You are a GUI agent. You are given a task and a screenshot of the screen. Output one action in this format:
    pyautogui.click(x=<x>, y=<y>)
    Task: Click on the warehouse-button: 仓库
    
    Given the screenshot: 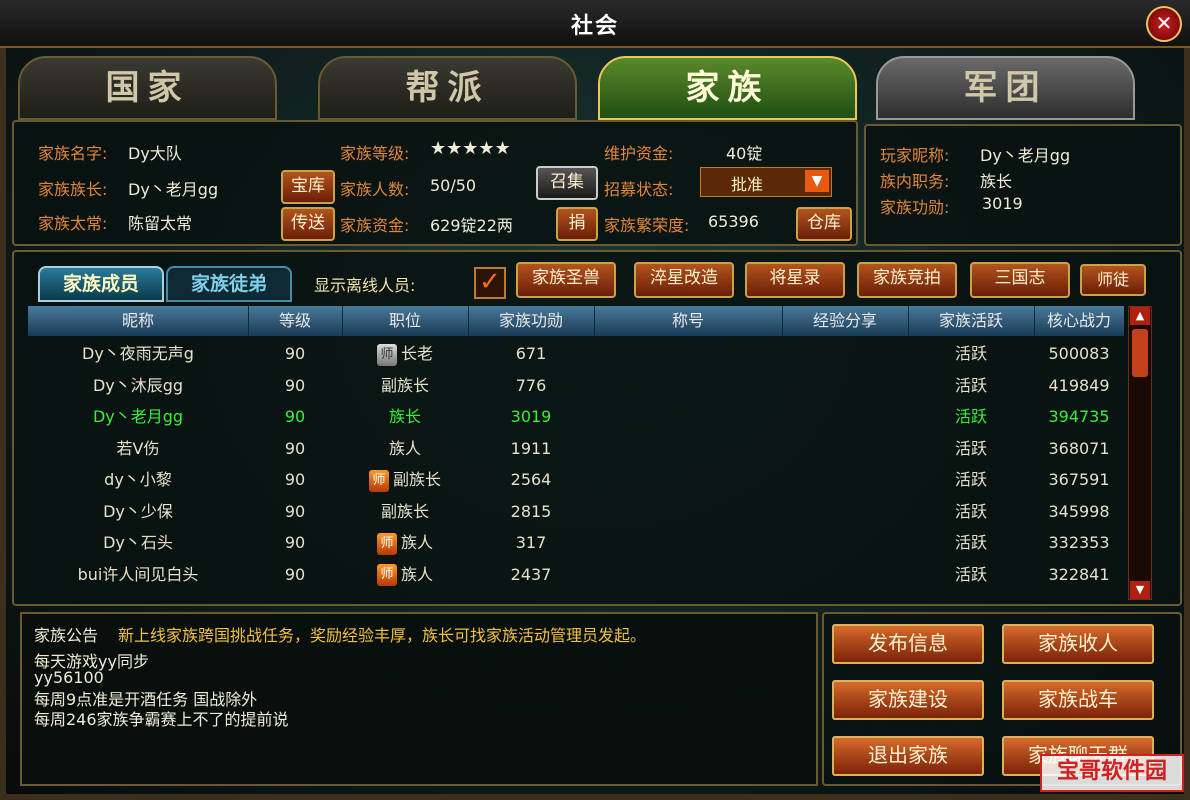 What is the action you would take?
    pyautogui.click(x=824, y=224)
    